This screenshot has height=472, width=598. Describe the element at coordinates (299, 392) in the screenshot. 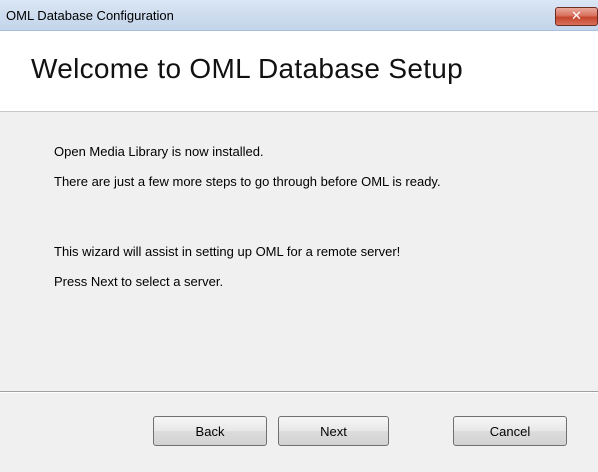

I see `footer-divider` at that location.